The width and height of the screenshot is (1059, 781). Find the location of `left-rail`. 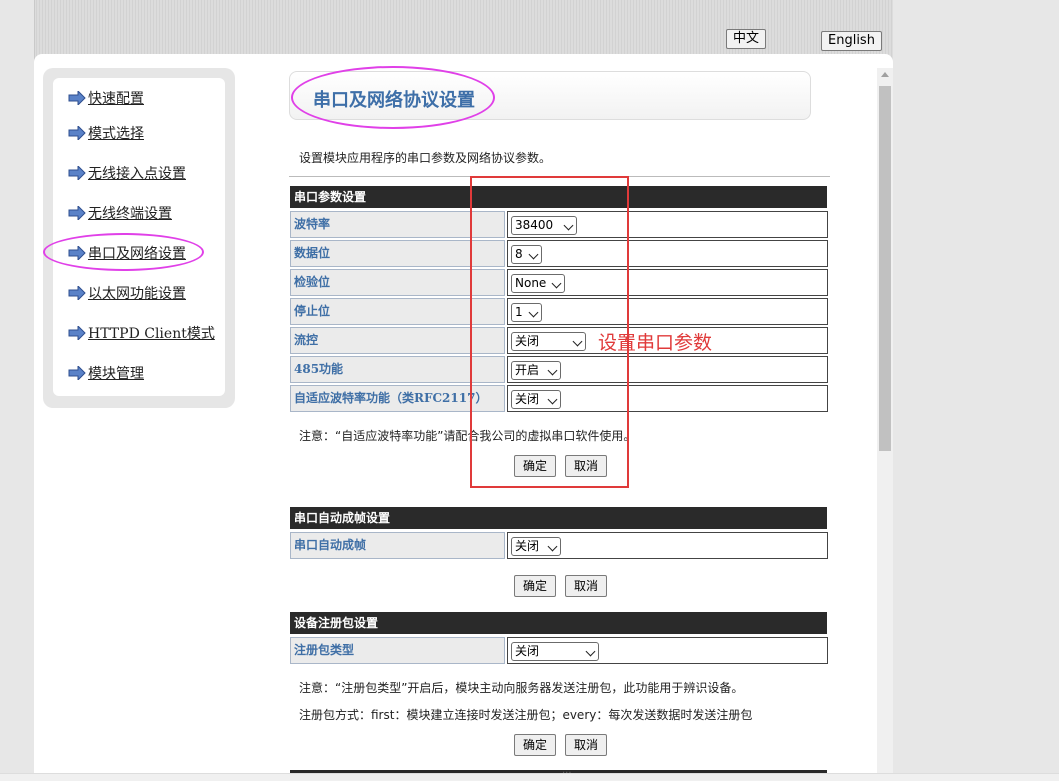

left-rail is located at coordinates (17, 390).